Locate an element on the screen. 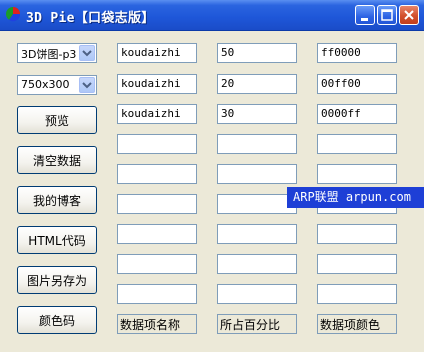  chart-type-value: 3D饼图-p3 is located at coordinates (49, 54).